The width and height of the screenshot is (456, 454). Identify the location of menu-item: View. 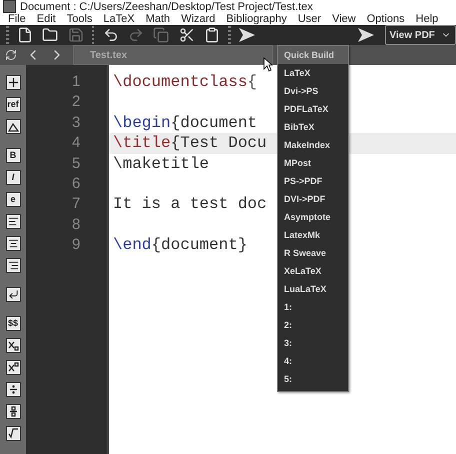
(344, 19).